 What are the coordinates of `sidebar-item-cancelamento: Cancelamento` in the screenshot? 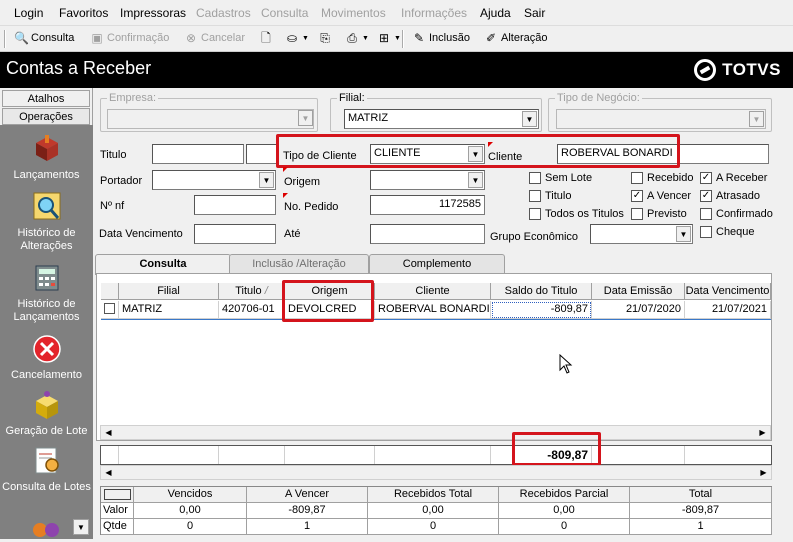 It's located at (46, 357).